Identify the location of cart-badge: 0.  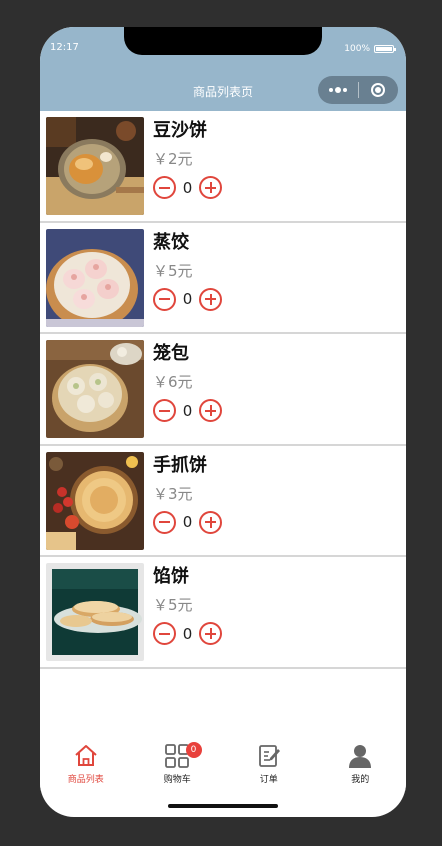
(193, 750).